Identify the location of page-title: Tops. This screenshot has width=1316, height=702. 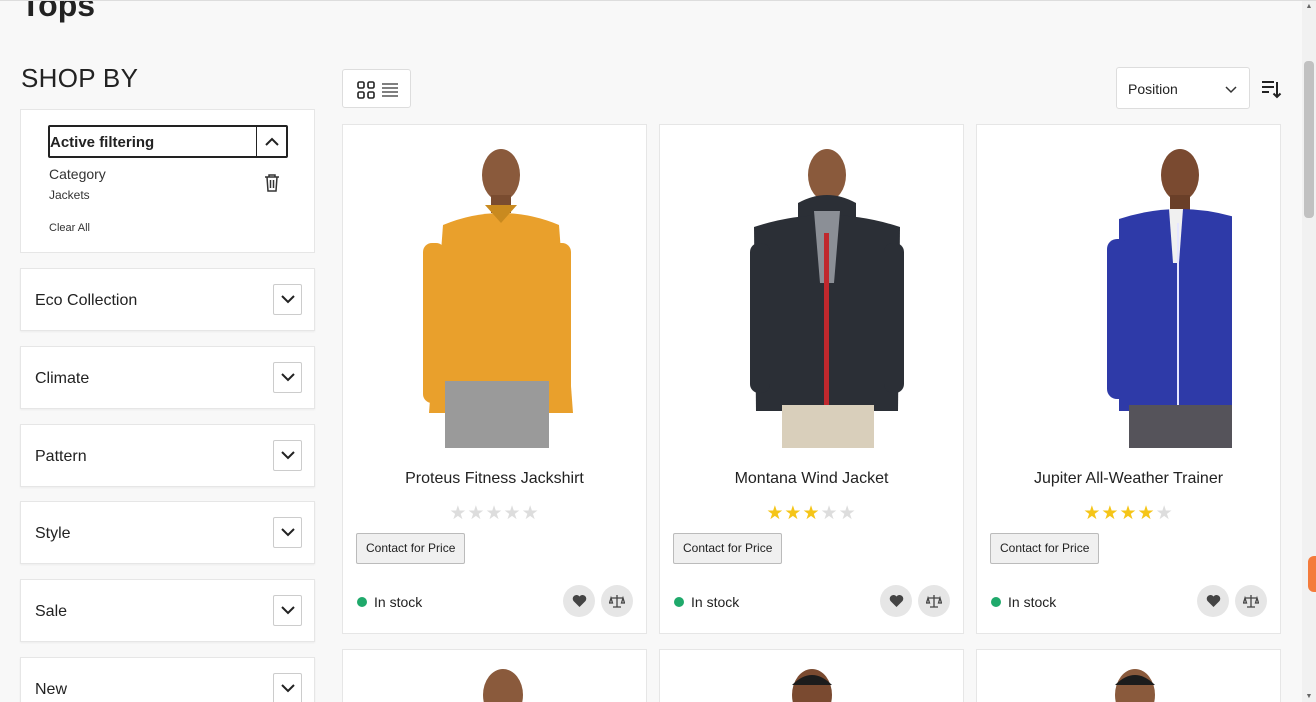
(58, 11).